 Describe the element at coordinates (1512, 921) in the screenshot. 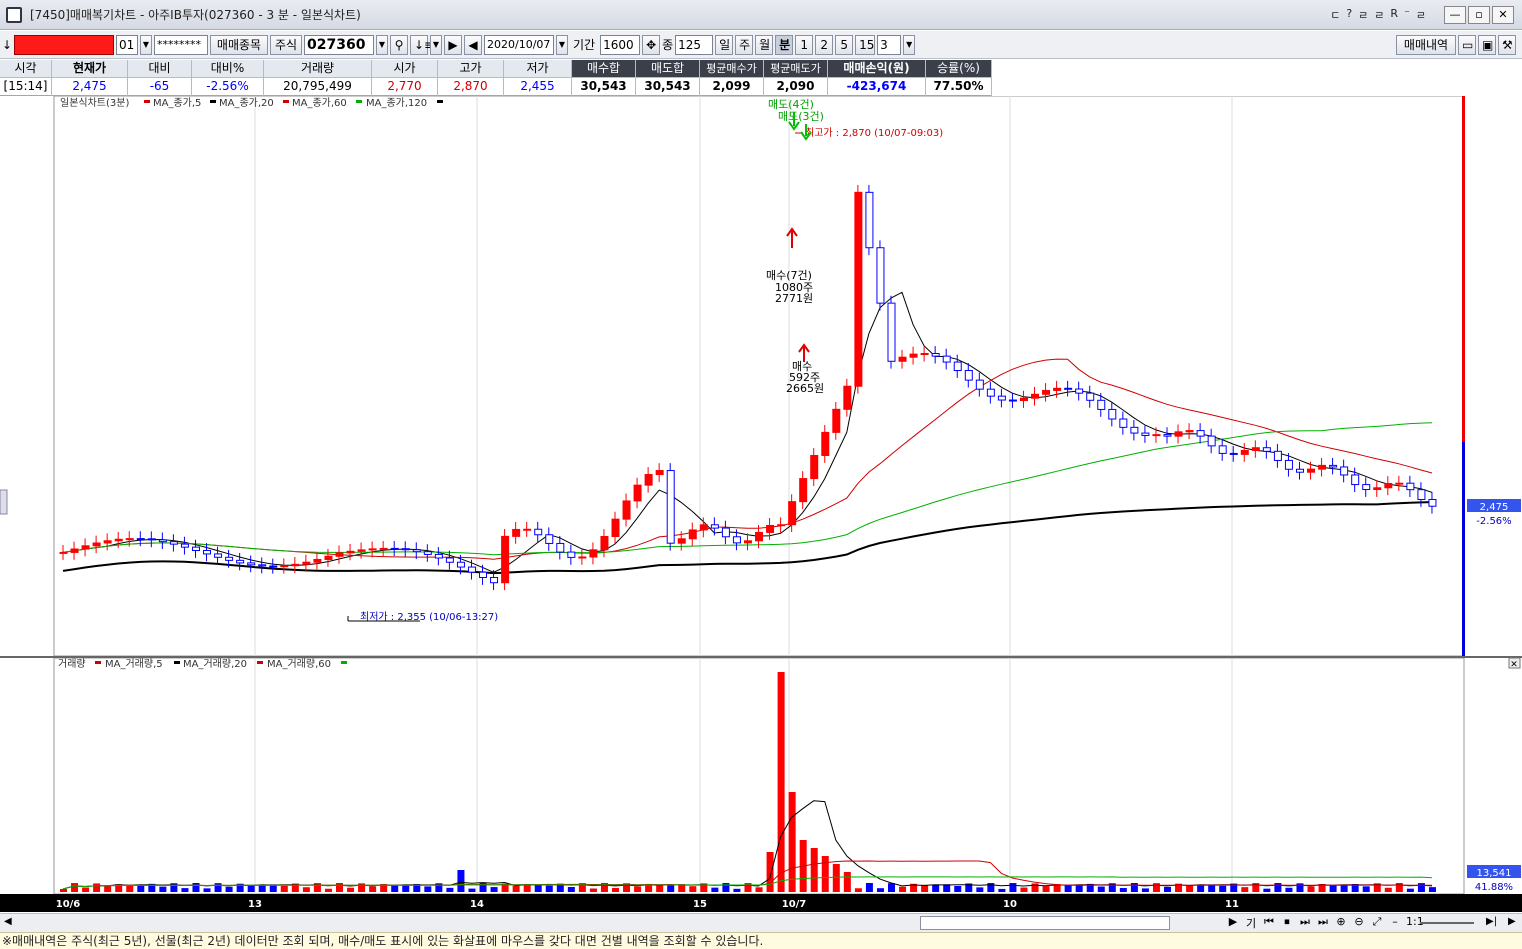

I see `scroll-end-icon: ▶` at that location.